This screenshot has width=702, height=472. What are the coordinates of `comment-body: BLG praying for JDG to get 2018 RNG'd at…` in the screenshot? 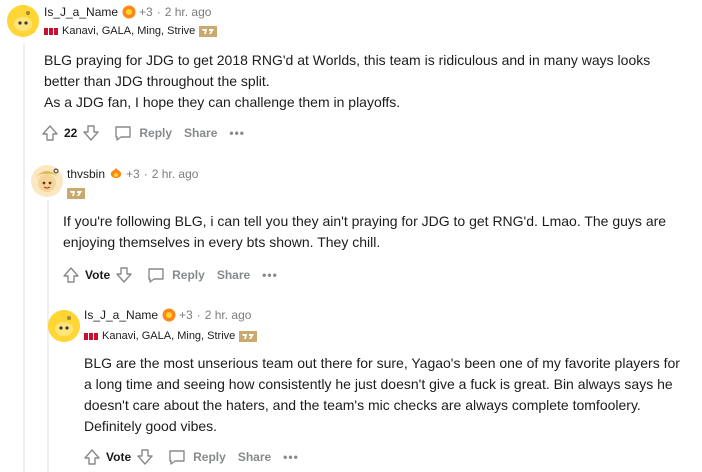 It's located at (366, 81).